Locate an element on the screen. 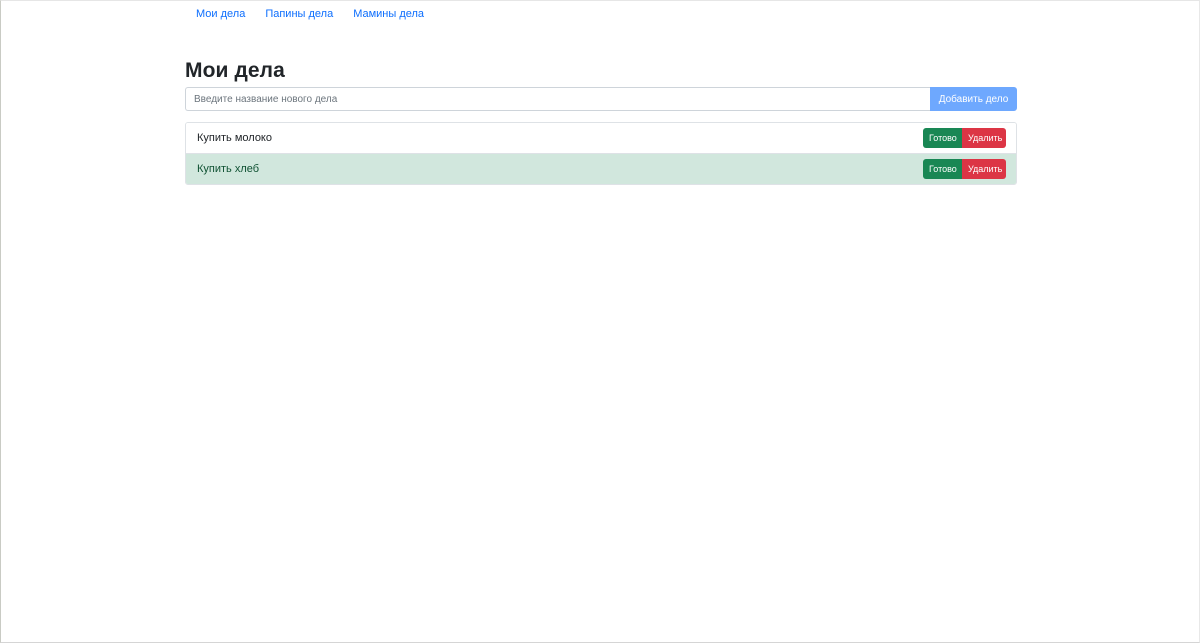 This screenshot has width=1200, height=643. new-task-form: Добавить дело is located at coordinates (601, 99).